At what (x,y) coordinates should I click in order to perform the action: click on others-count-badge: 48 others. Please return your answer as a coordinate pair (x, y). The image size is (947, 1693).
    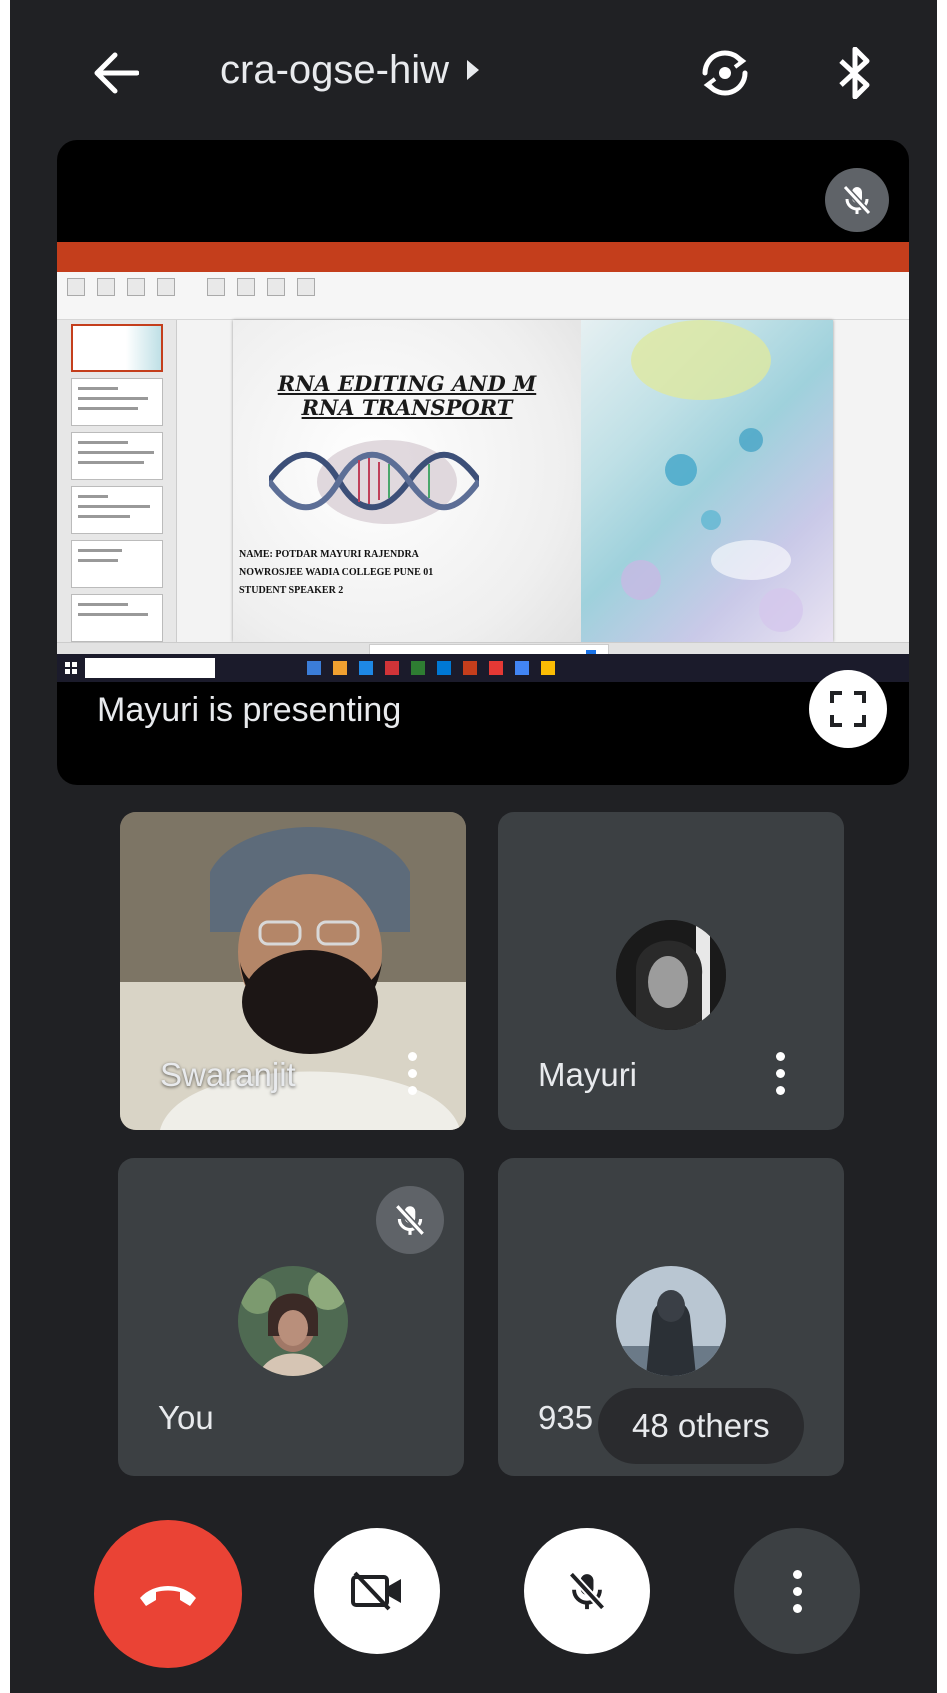
    Looking at the image, I should click on (701, 1426).